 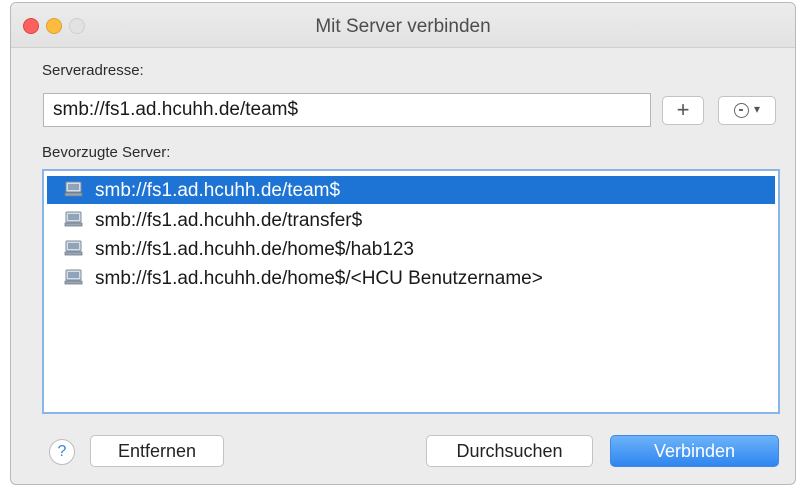 I want to click on favorite-servers-label: Bevorzugte Server:, so click(x=106, y=152).